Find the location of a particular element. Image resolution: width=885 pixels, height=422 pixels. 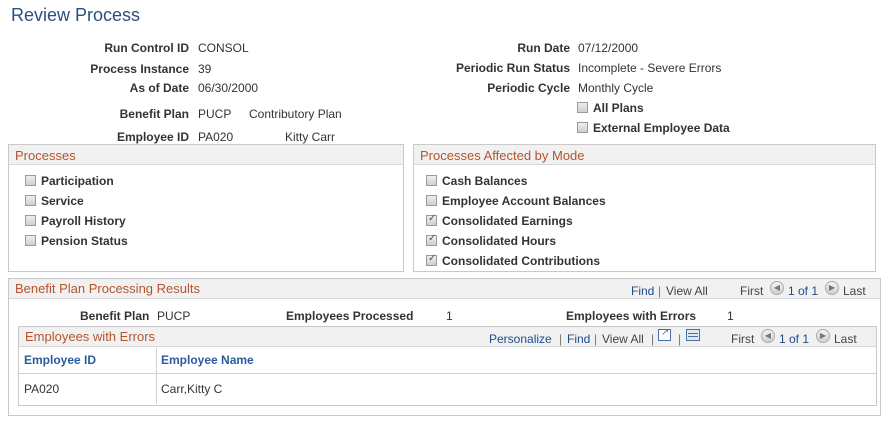

errors-range: 1 of 1 is located at coordinates (794, 339).